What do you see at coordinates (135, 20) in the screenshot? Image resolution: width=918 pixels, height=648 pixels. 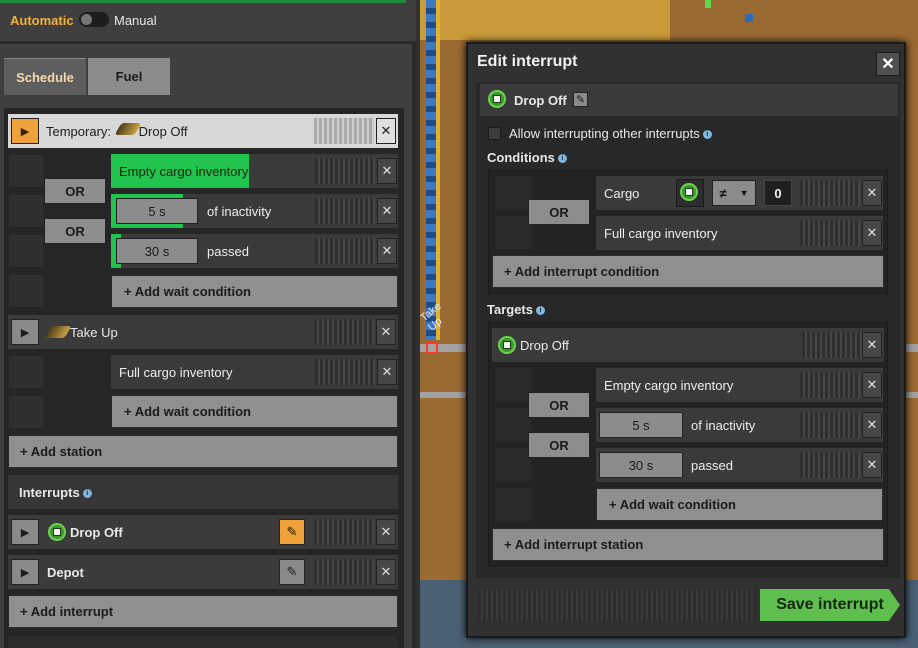 I see `manual-label: Manual` at bounding box center [135, 20].